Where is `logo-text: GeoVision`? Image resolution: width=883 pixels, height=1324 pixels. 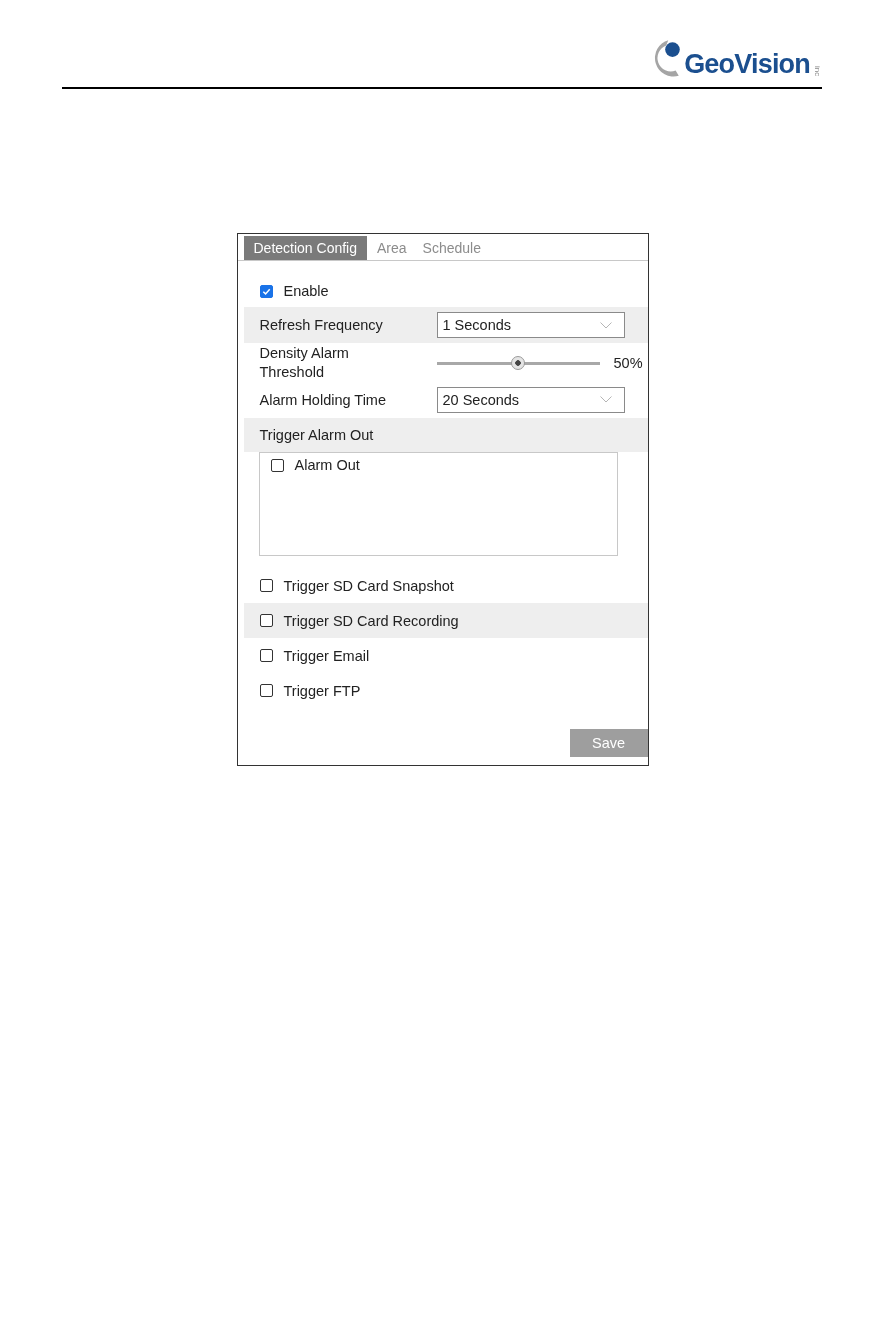
logo-text: GeoVision is located at coordinates (747, 64).